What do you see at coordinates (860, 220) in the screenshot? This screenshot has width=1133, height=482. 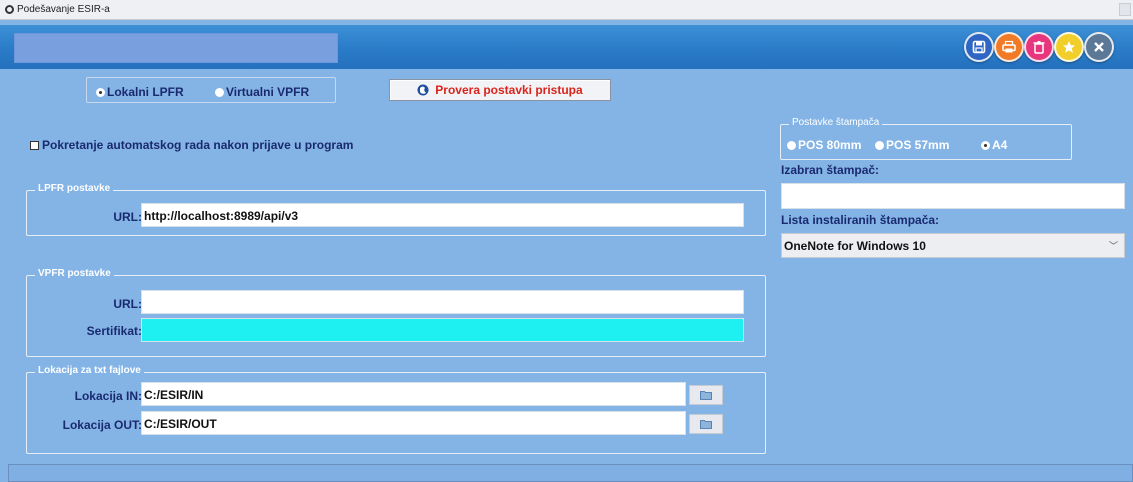 I see `installed-printers-label: Lista instaliranih štampača:` at bounding box center [860, 220].